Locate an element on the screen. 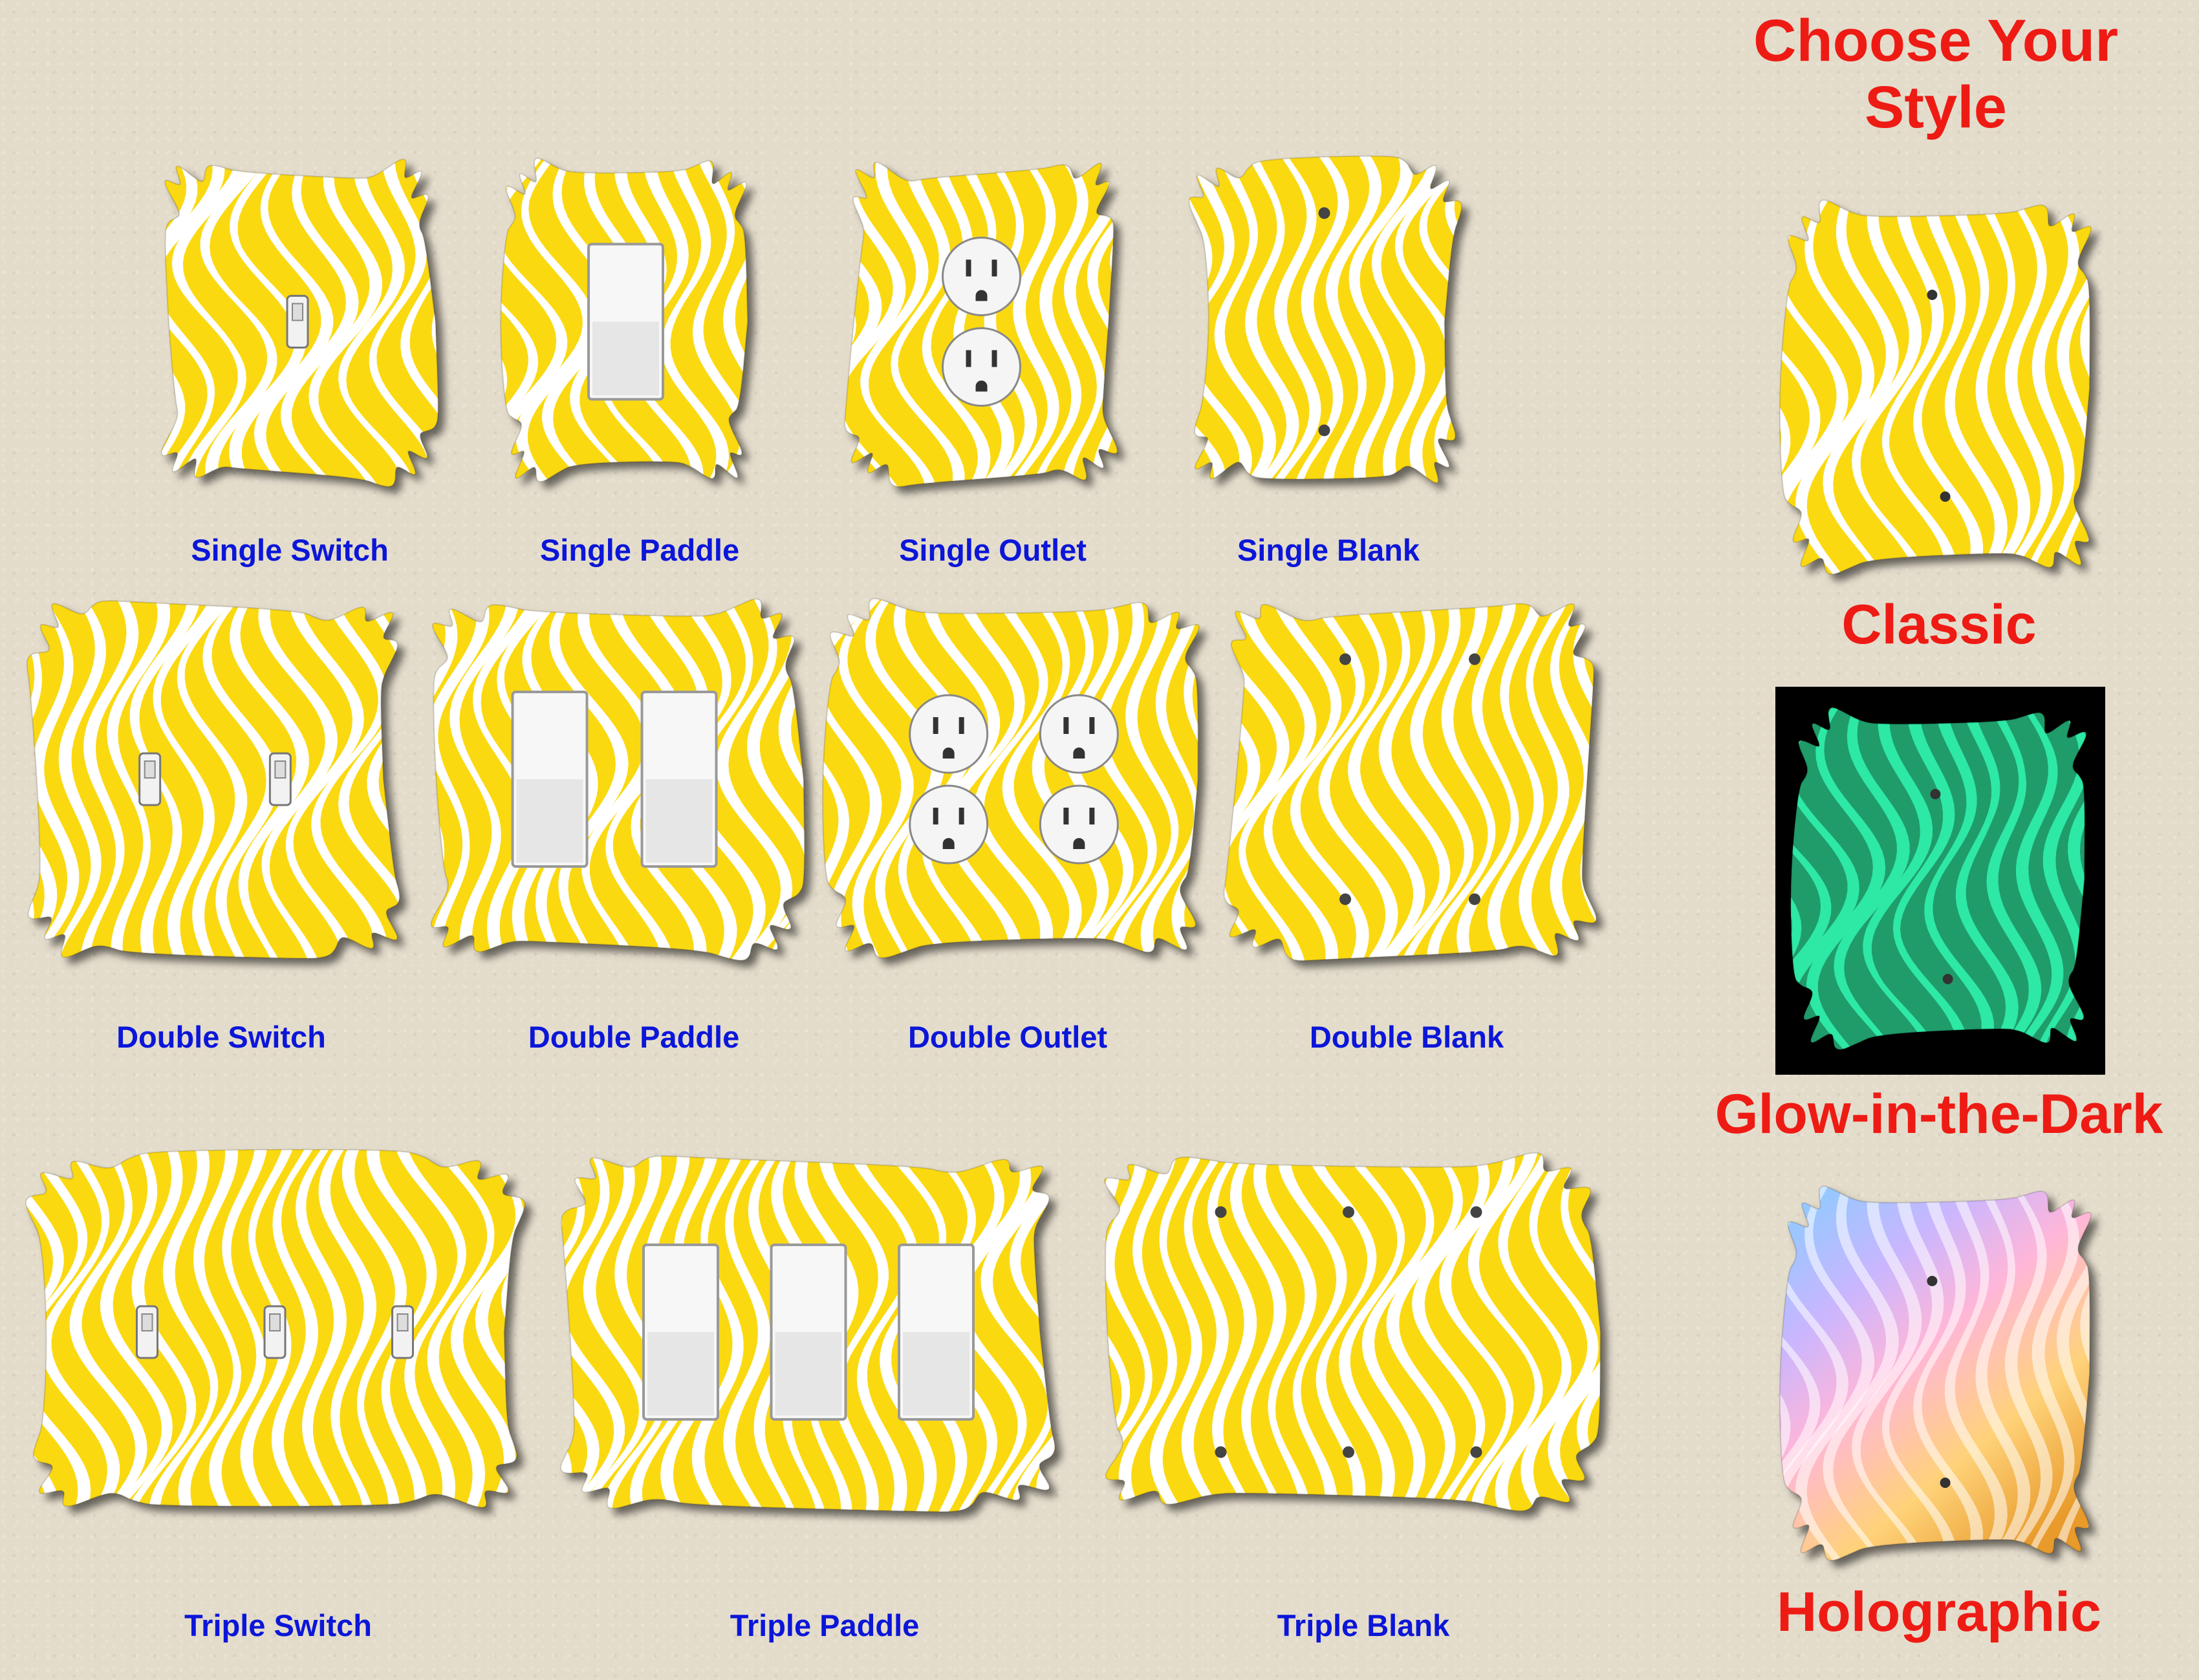  plate-double-switch is located at coordinates (215, 779).